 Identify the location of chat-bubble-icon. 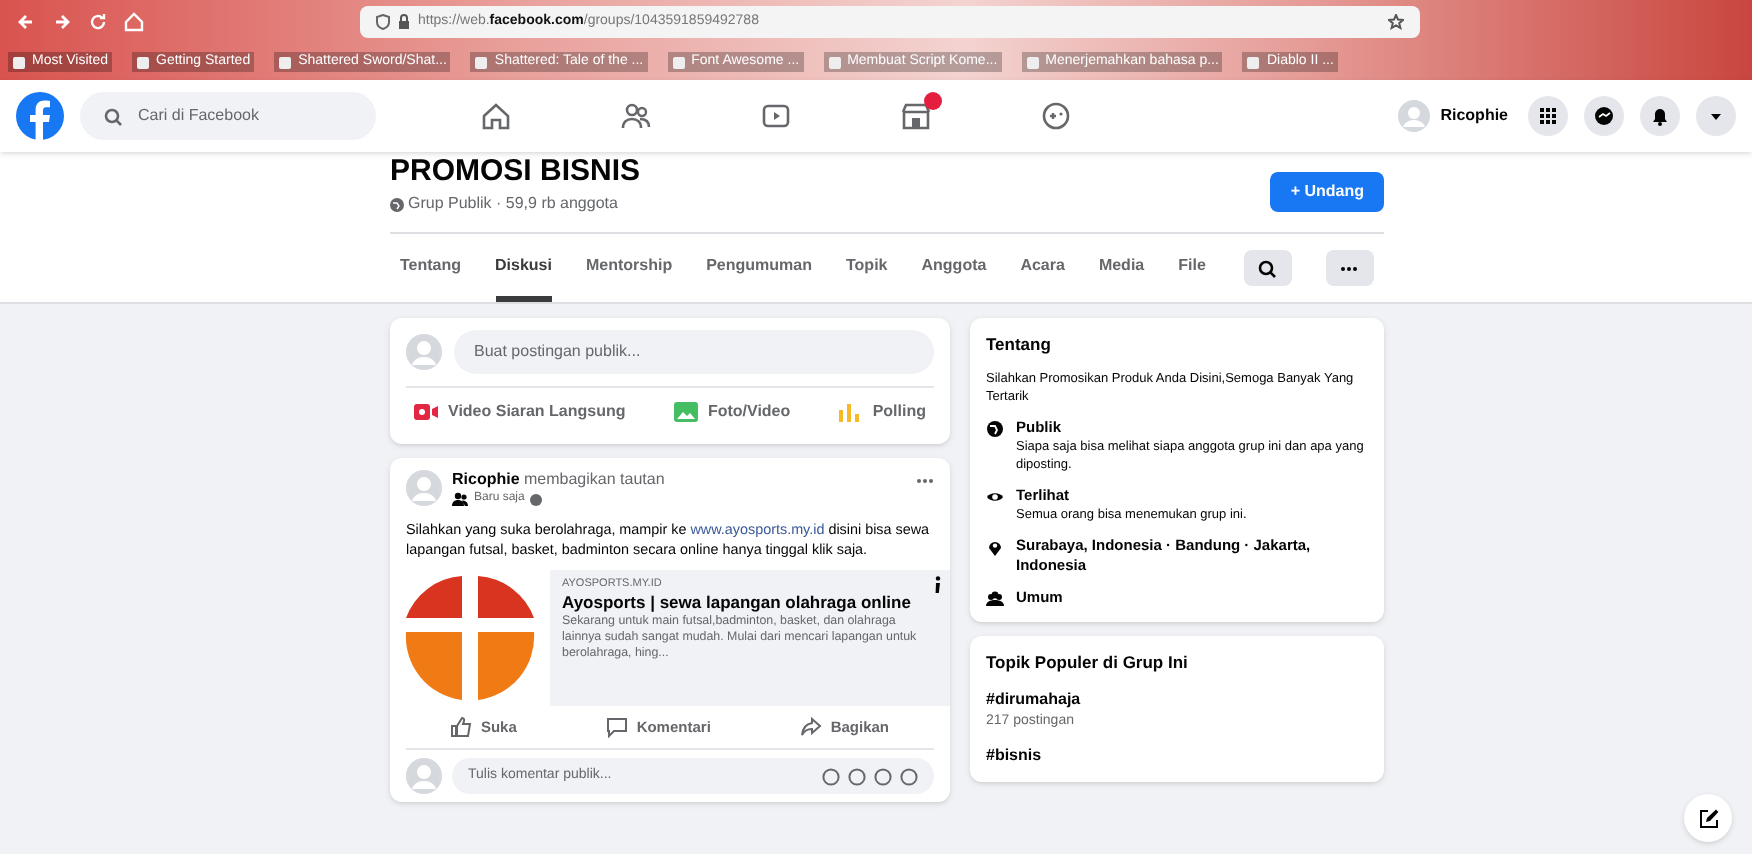
(1604, 116).